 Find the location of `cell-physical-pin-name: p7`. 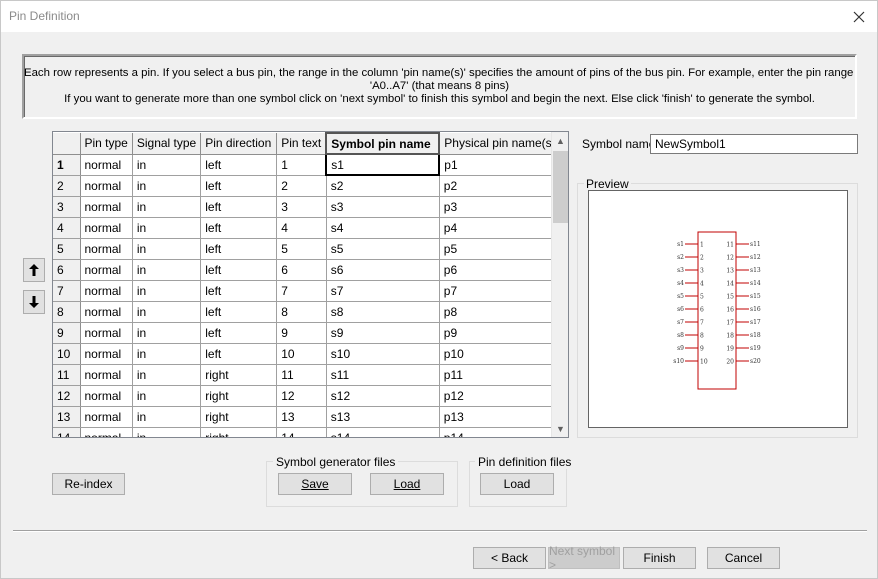

cell-physical-pin-name: p7 is located at coordinates (500, 291).